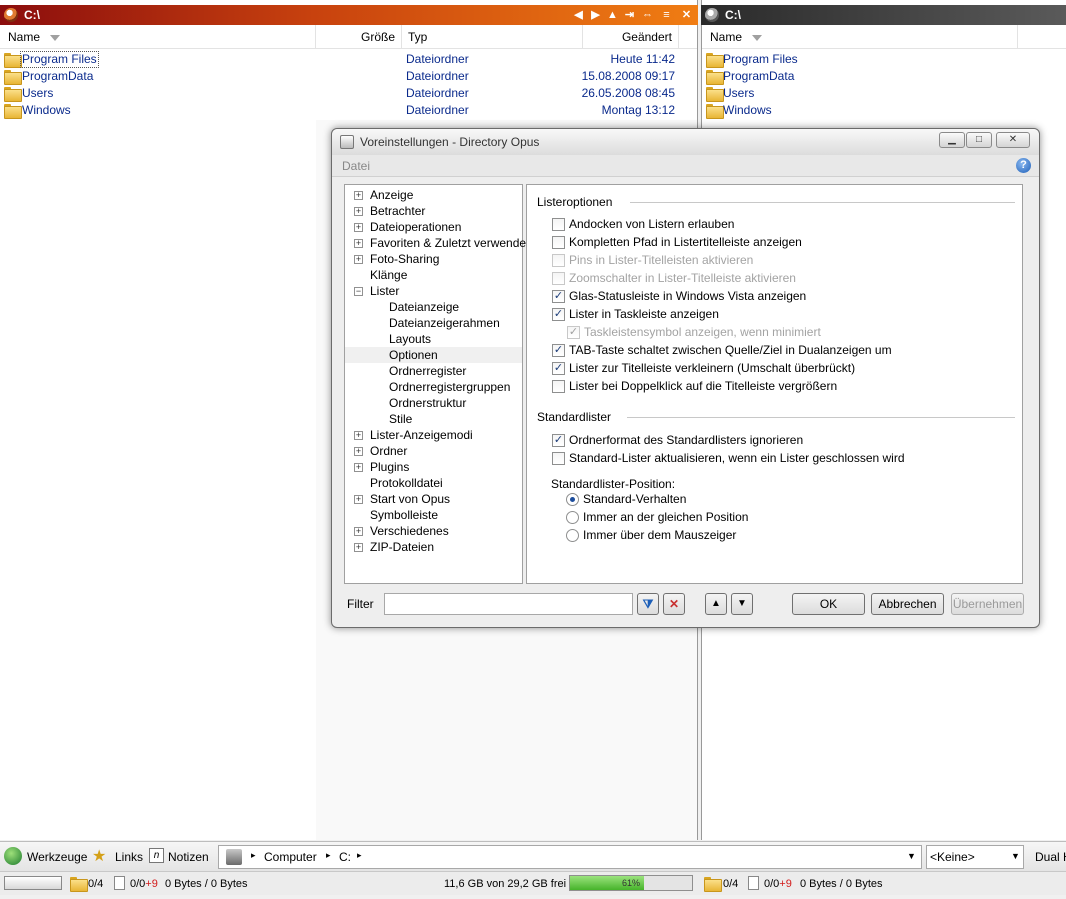 This screenshot has width=1066, height=899. What do you see at coordinates (884, 59) in the screenshot?
I see `table-row: Program Files` at bounding box center [884, 59].